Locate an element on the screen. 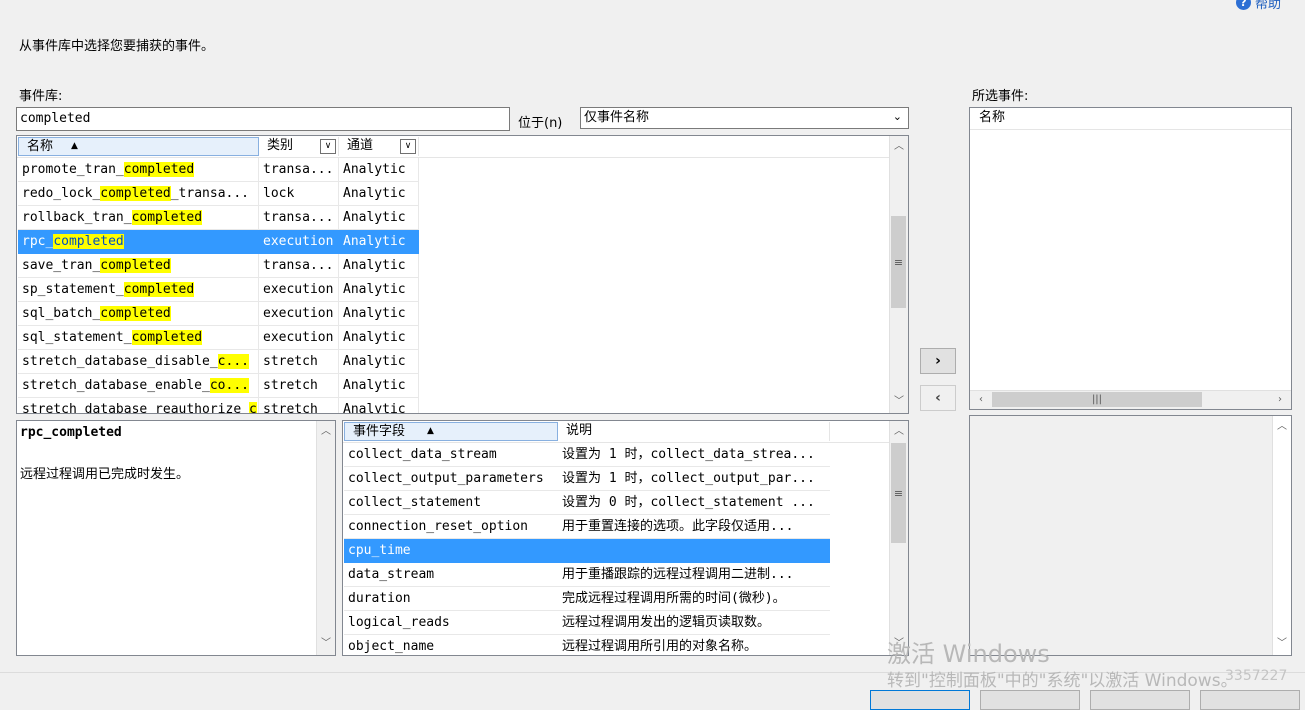  fields-vertical-scrollbar: ︿ ≡ ﹀ is located at coordinates (898, 538).